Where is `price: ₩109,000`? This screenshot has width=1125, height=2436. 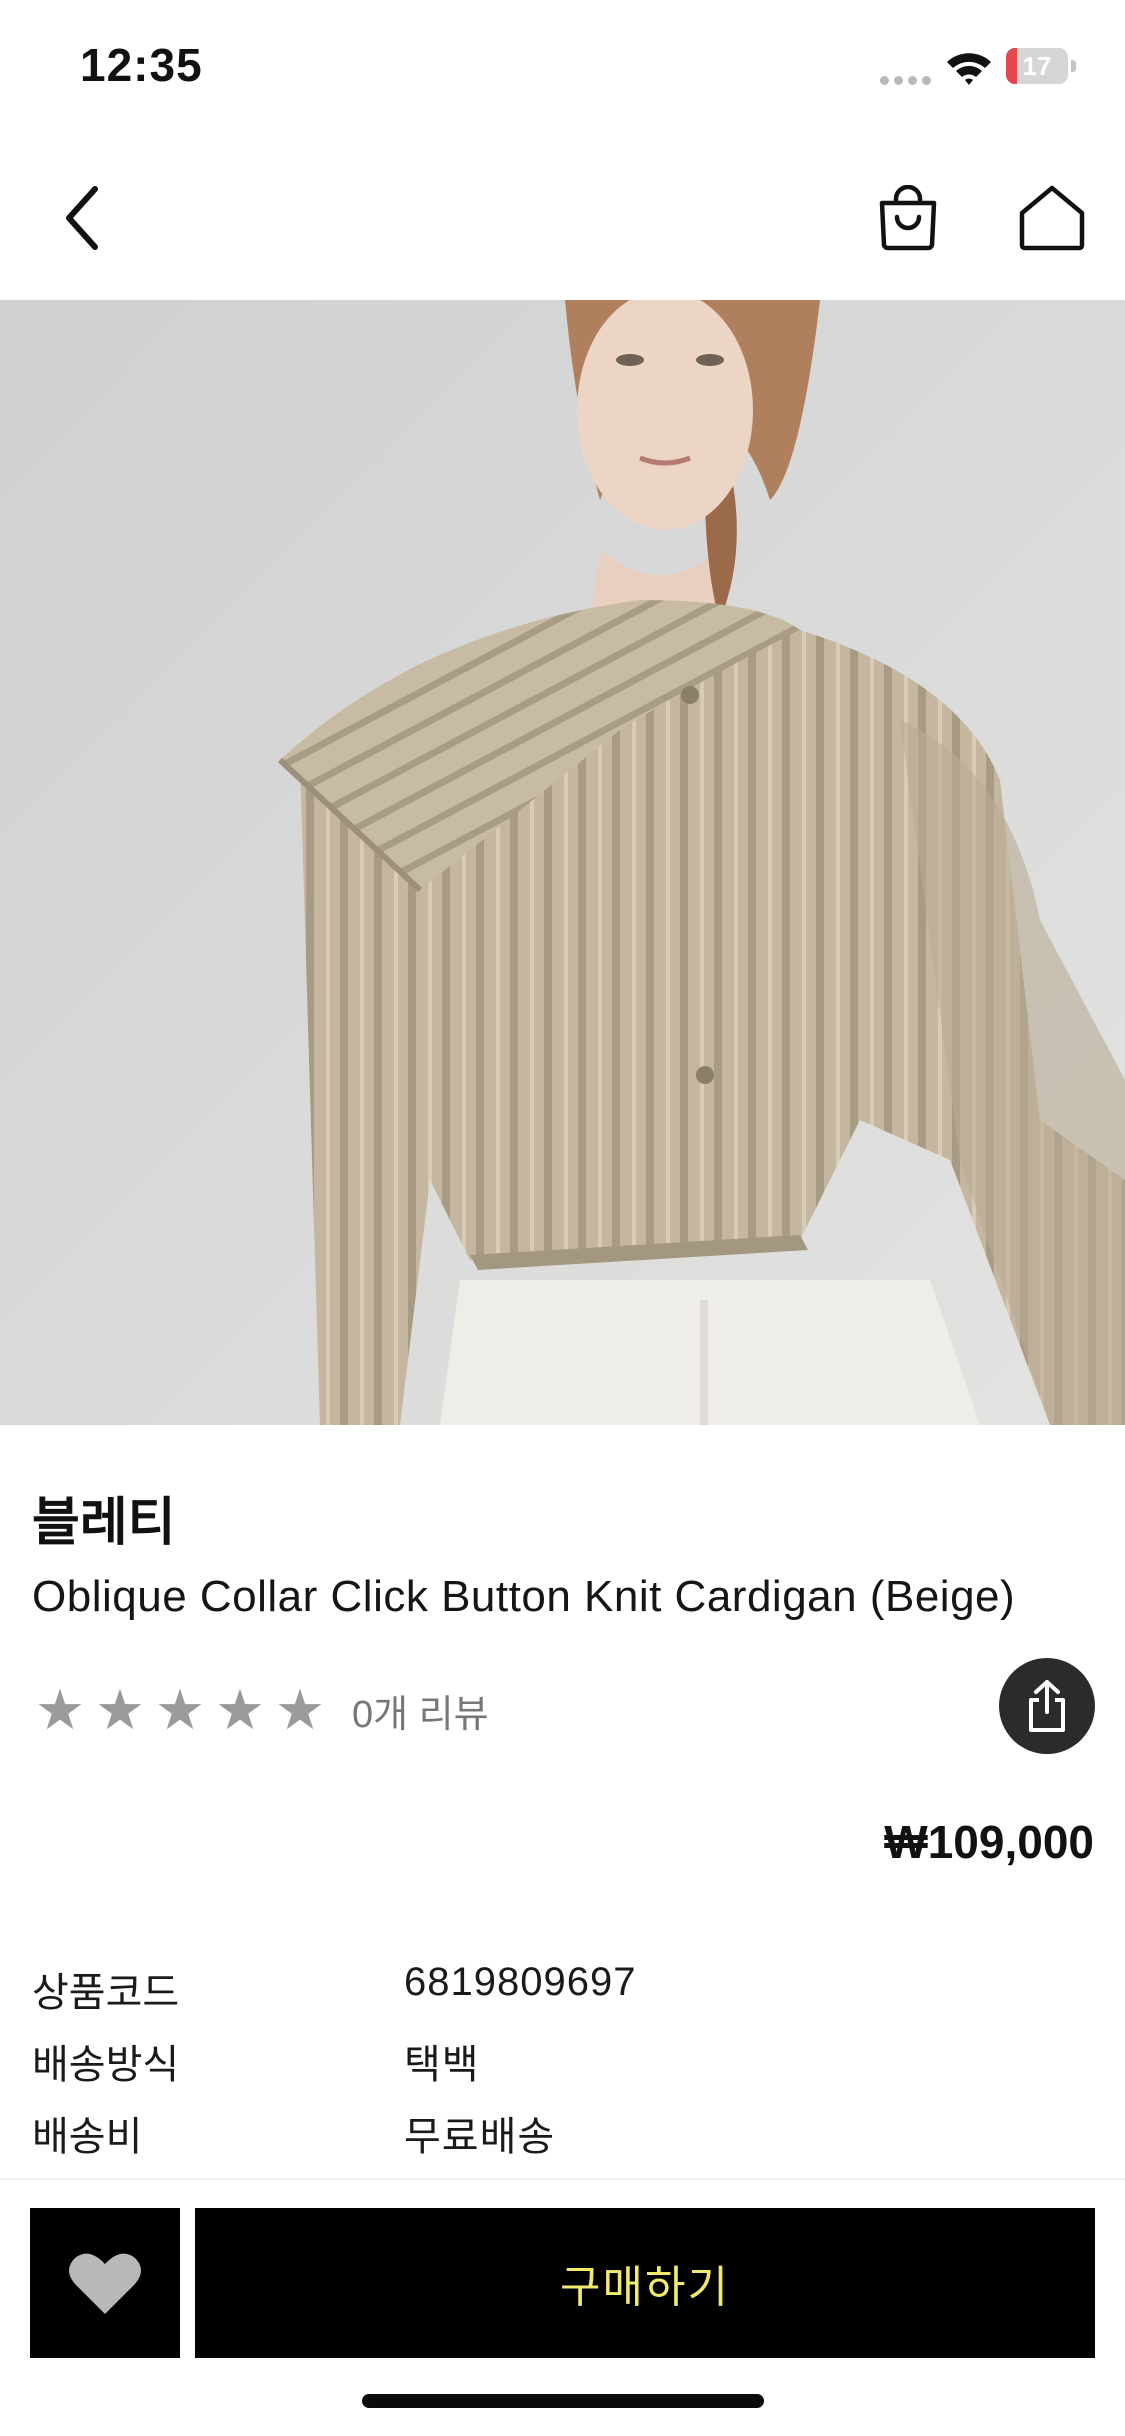
price: ₩109,000 is located at coordinates (989, 1842).